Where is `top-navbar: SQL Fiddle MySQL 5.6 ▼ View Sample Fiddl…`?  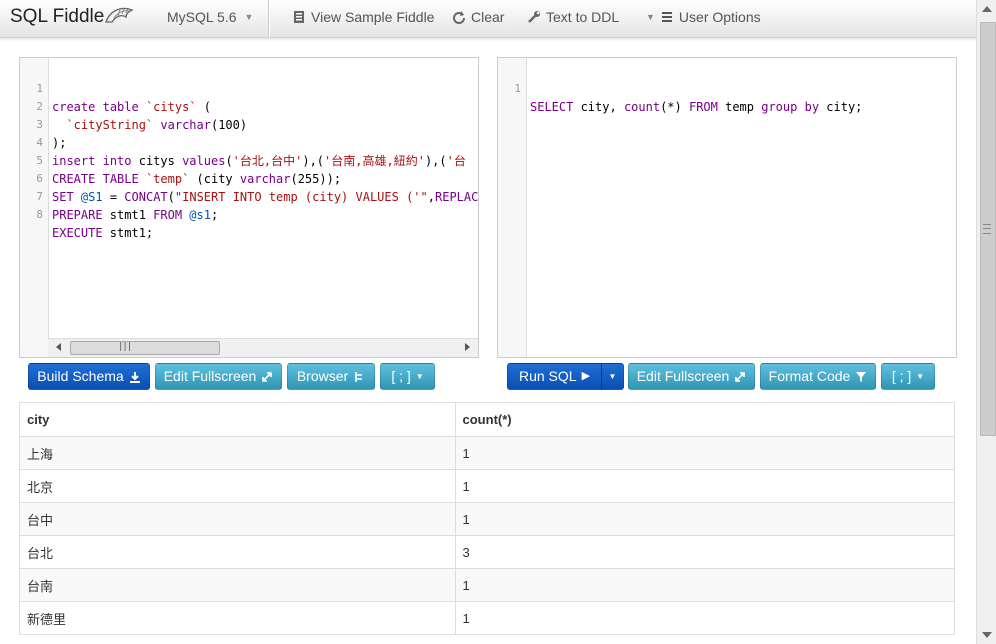 top-navbar: SQL Fiddle MySQL 5.6 ▼ View Sample Fiddl… is located at coordinates (488, 19).